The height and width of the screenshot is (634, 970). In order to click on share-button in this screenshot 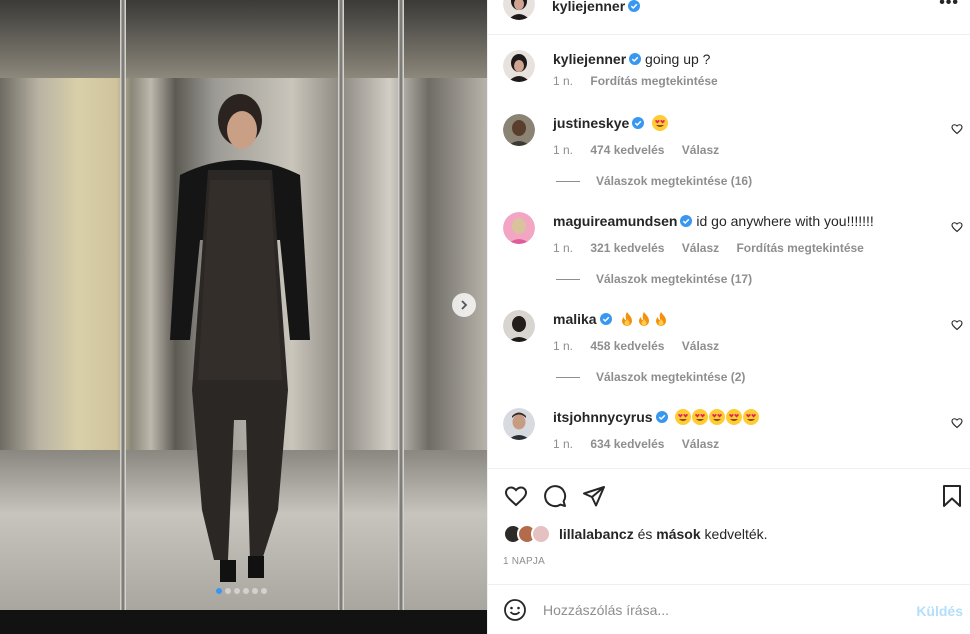, I will do `click(594, 496)`.